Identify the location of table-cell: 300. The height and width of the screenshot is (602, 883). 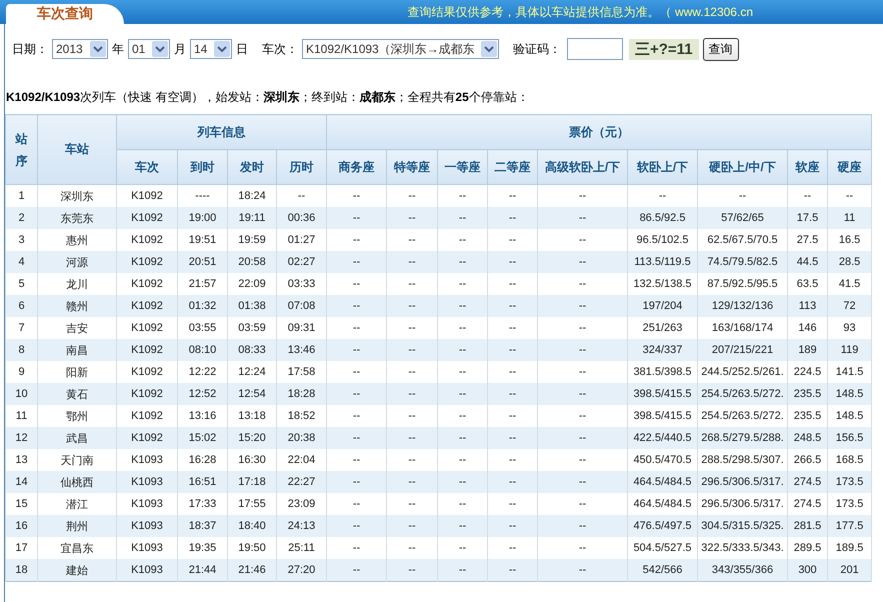
(808, 570).